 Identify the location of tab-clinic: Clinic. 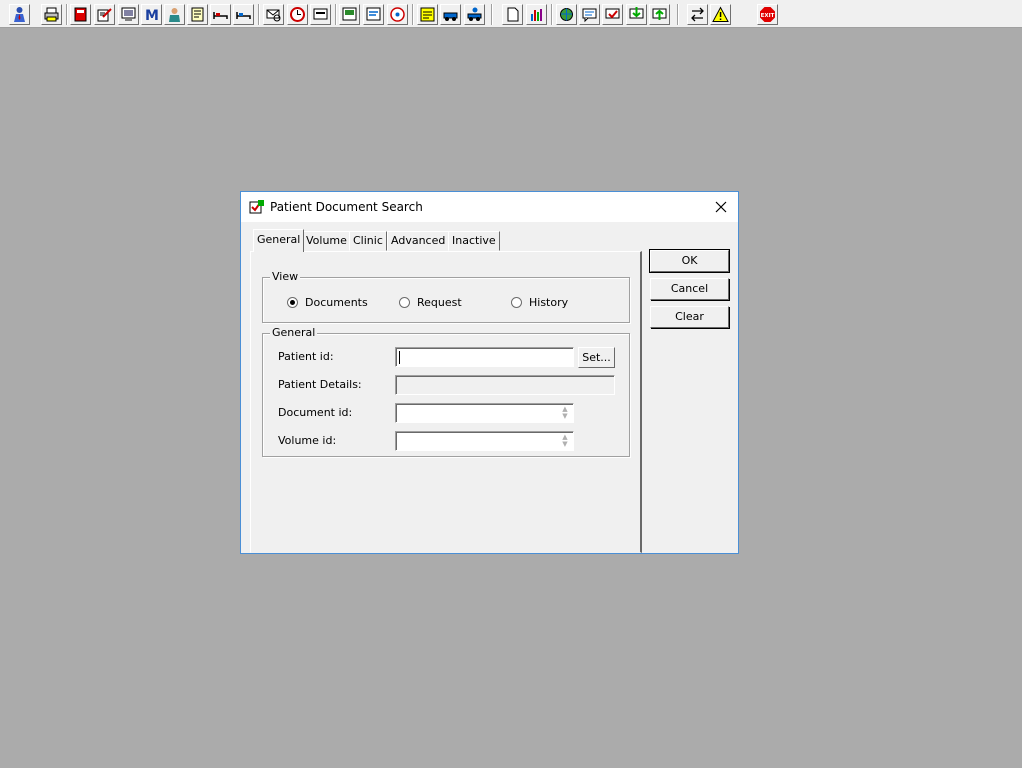
(368, 241).